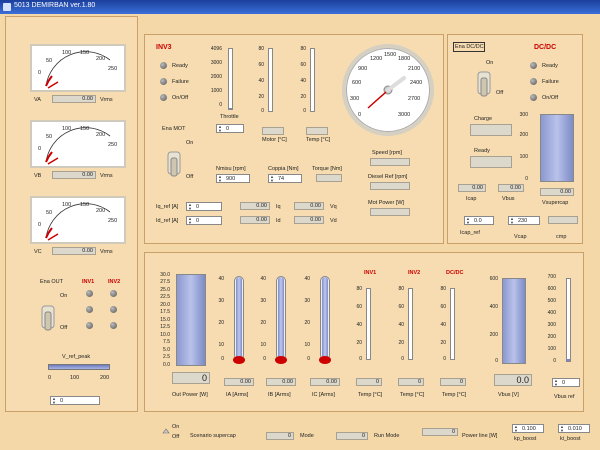  I want to click on ib-scale-3: 10, so click(263, 345).